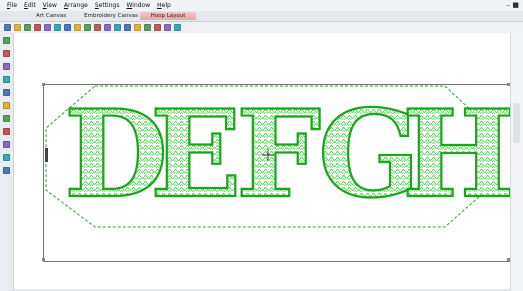 This screenshot has width=523, height=291. I want to click on letter-e: E, so click(196, 154).